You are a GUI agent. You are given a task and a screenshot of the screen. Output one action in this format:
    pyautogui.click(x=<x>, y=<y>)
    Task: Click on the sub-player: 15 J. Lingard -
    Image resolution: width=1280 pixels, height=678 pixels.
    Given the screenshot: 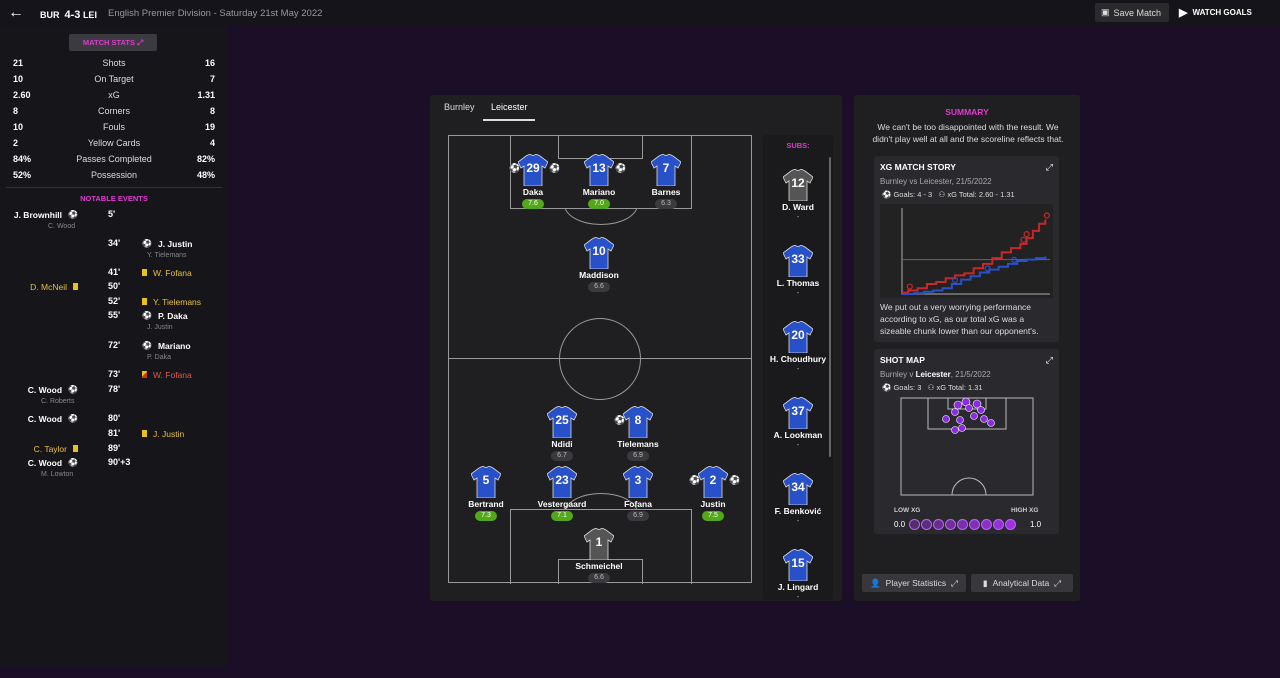 What is the action you would take?
    pyautogui.click(x=798, y=574)
    